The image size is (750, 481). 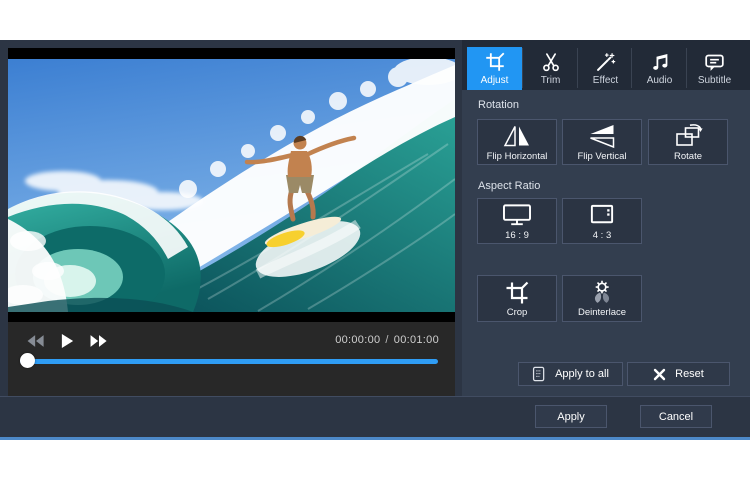 I want to click on tv-4-3-icon, so click(x=602, y=215).